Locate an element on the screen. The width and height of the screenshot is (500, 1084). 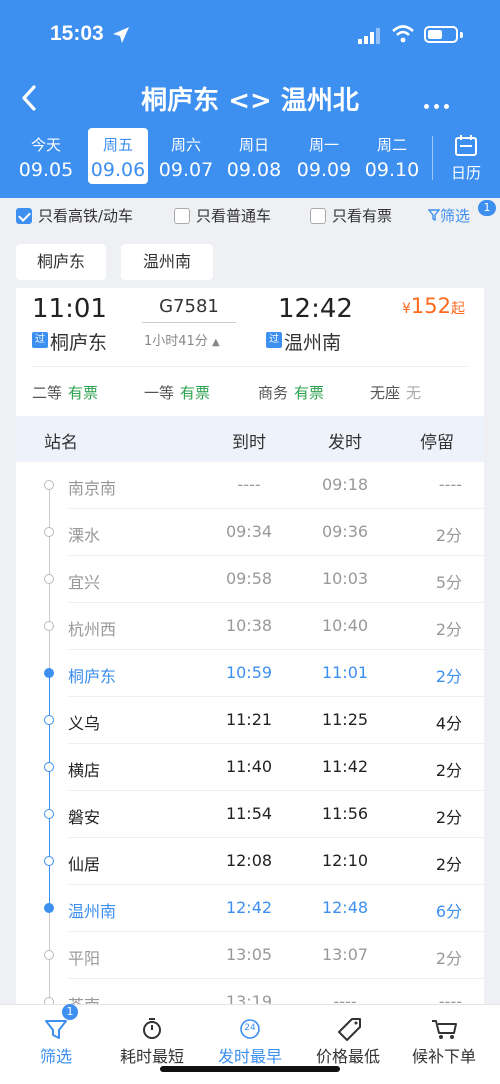
stop-row: 桐庐东 10:59 11:01 2分 is located at coordinates (250, 673).